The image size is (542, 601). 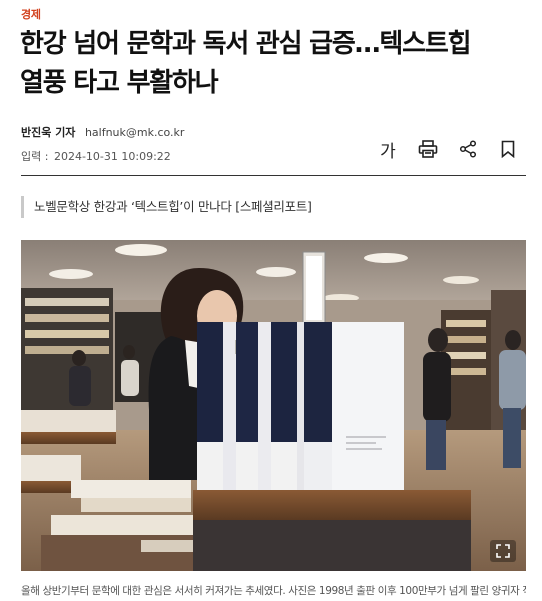 What do you see at coordinates (166, 207) in the screenshot?
I see `article-subhead: 노벨문학상 한강과 ‘텍스트힙’이 만나다 [스페셜리포트]` at bounding box center [166, 207].